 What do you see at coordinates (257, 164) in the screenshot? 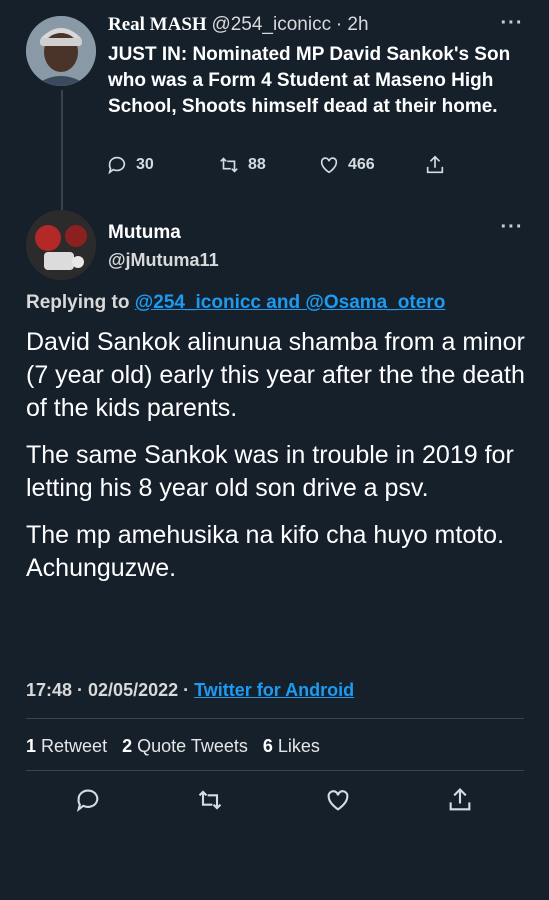
I see `retweet-count: 88` at bounding box center [257, 164].